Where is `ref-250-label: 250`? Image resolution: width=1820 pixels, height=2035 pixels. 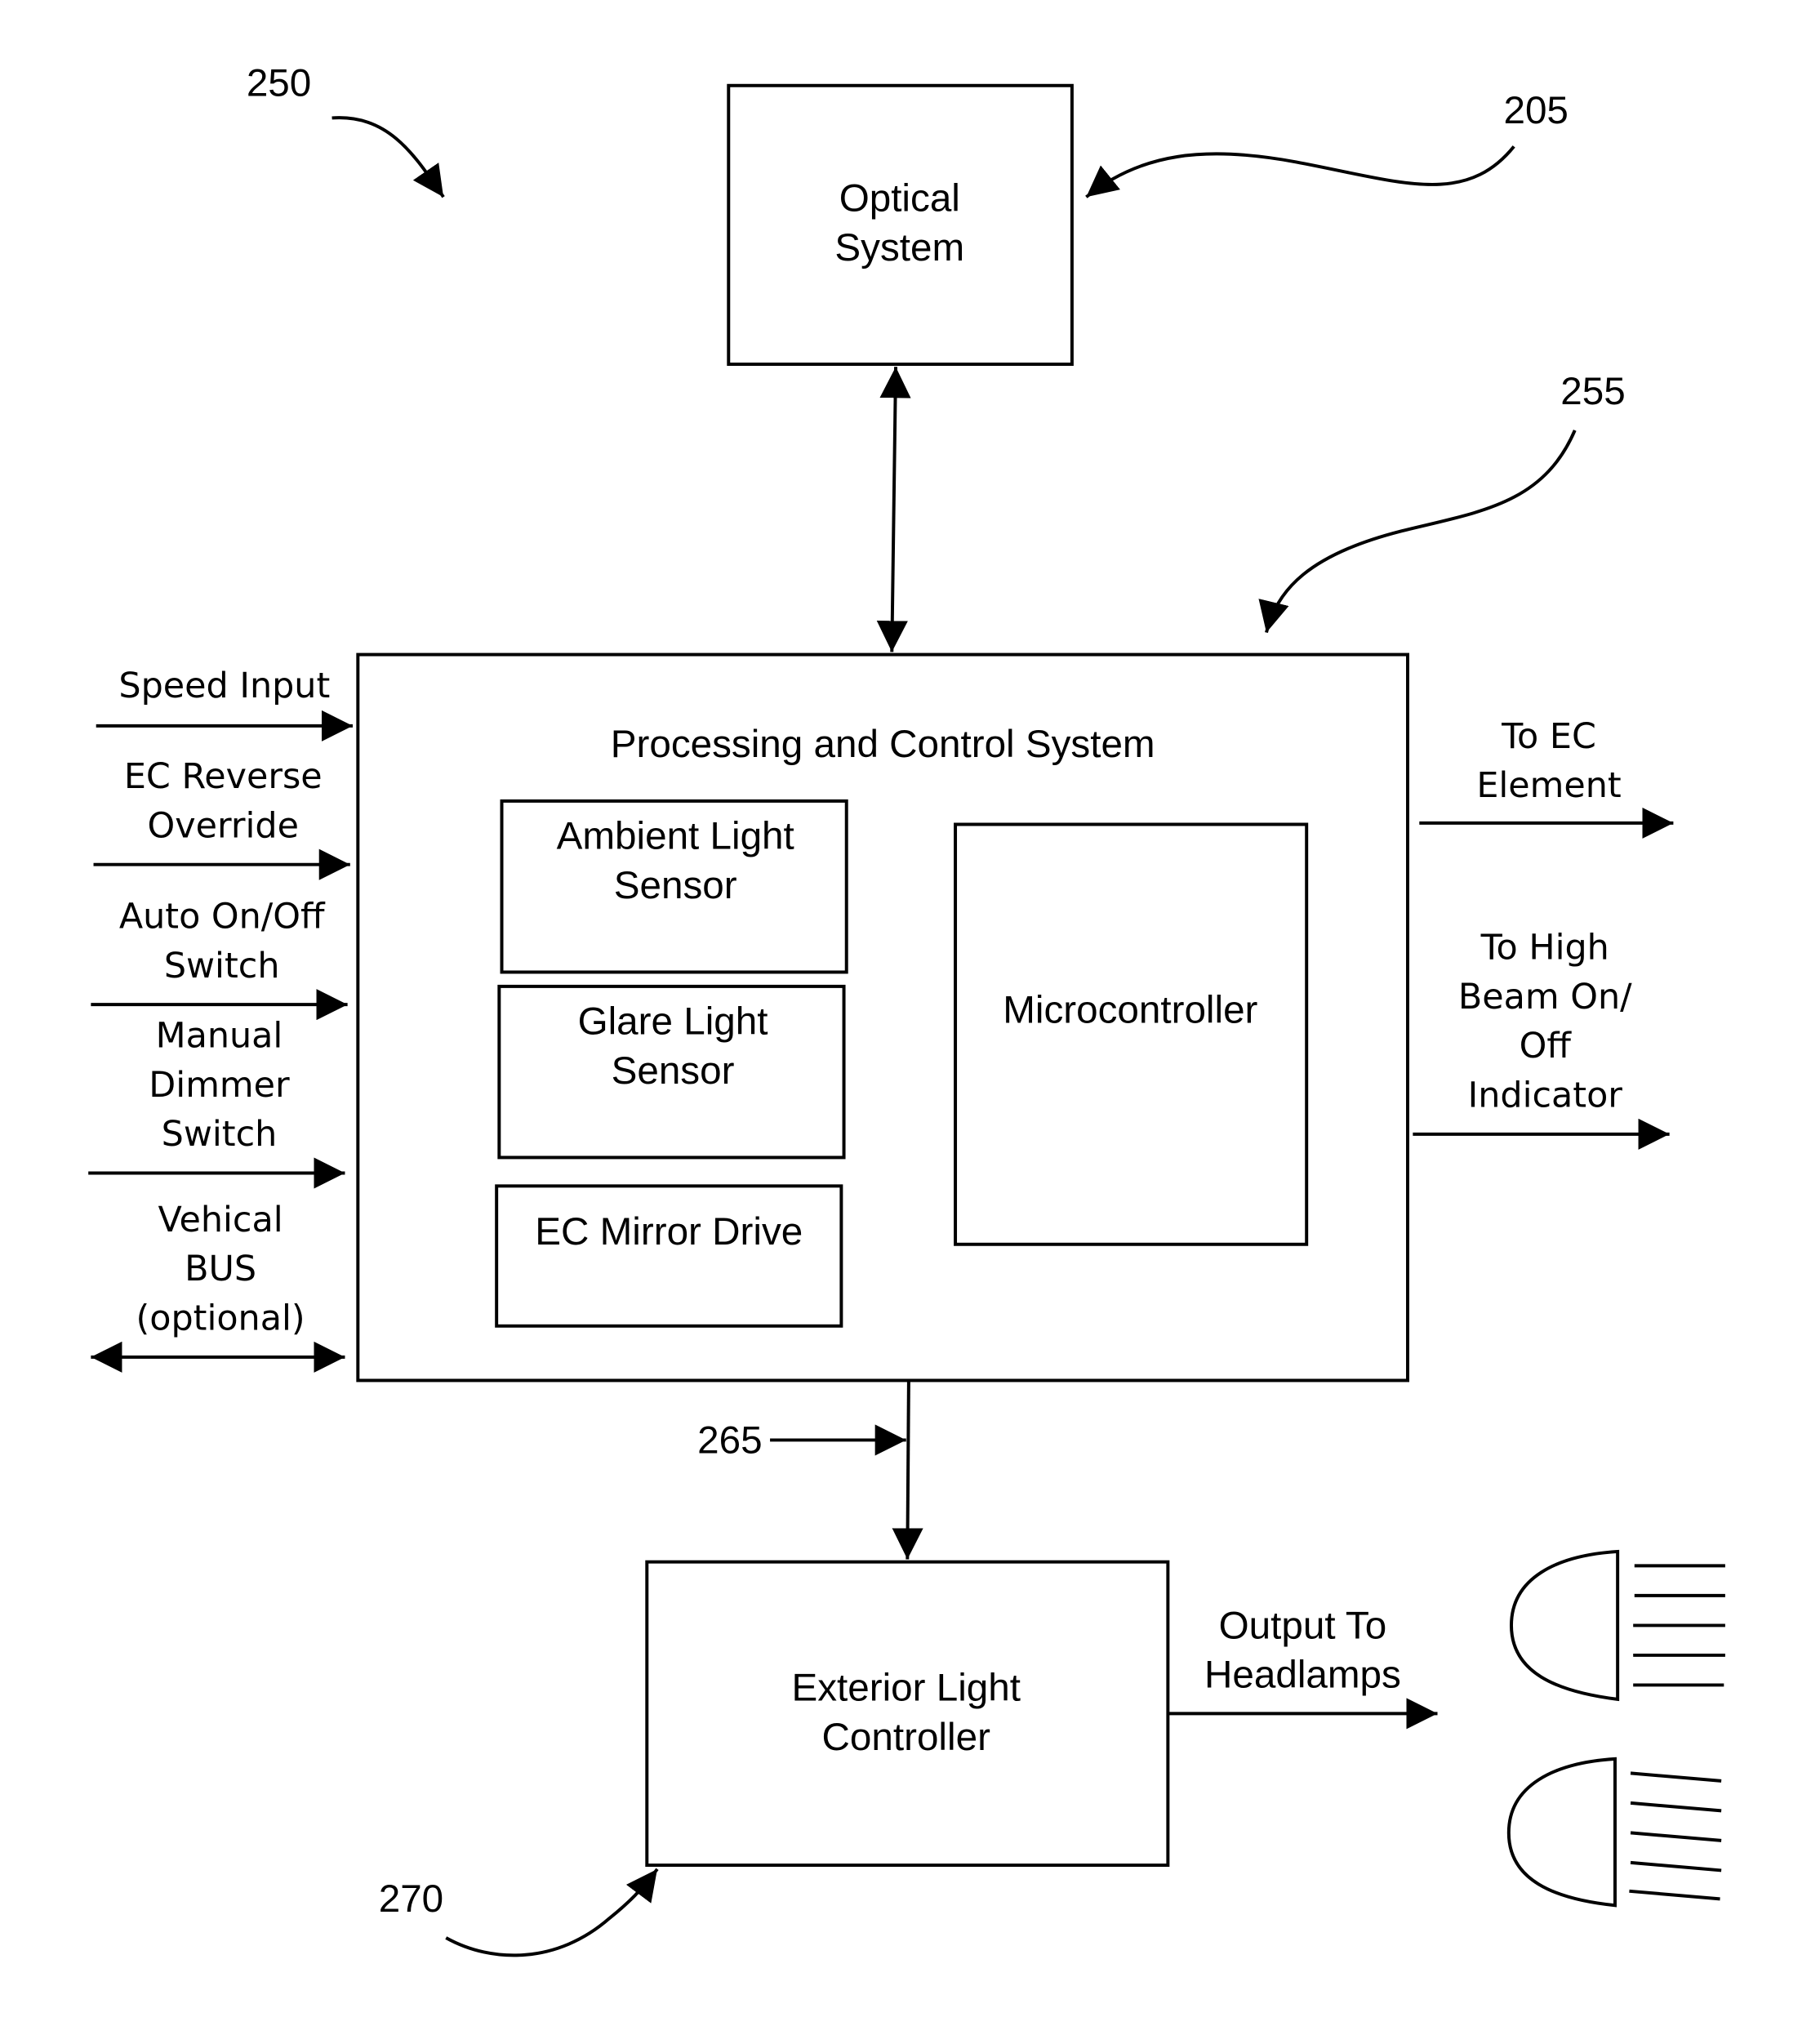
ref-250-label: 250 is located at coordinates (279, 83).